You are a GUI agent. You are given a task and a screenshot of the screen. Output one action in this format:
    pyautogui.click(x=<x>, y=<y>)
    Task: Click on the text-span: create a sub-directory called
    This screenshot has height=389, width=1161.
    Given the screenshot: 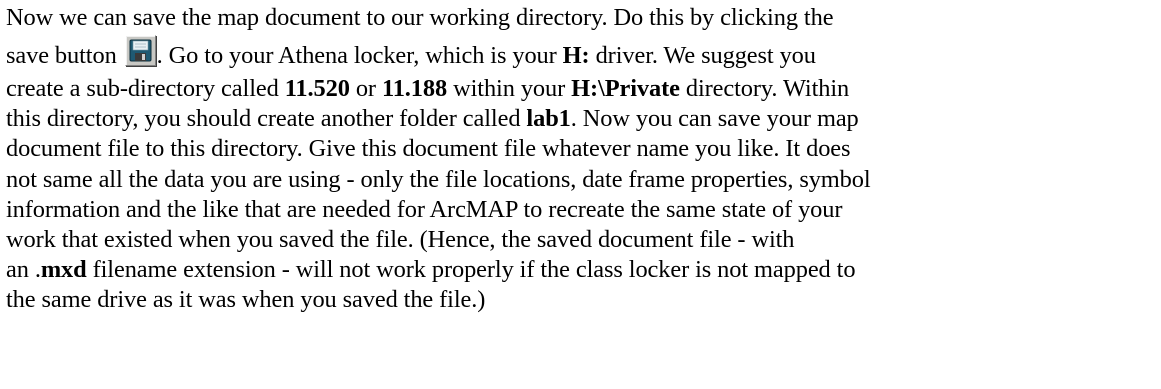 What is the action you would take?
    pyautogui.click(x=145, y=88)
    